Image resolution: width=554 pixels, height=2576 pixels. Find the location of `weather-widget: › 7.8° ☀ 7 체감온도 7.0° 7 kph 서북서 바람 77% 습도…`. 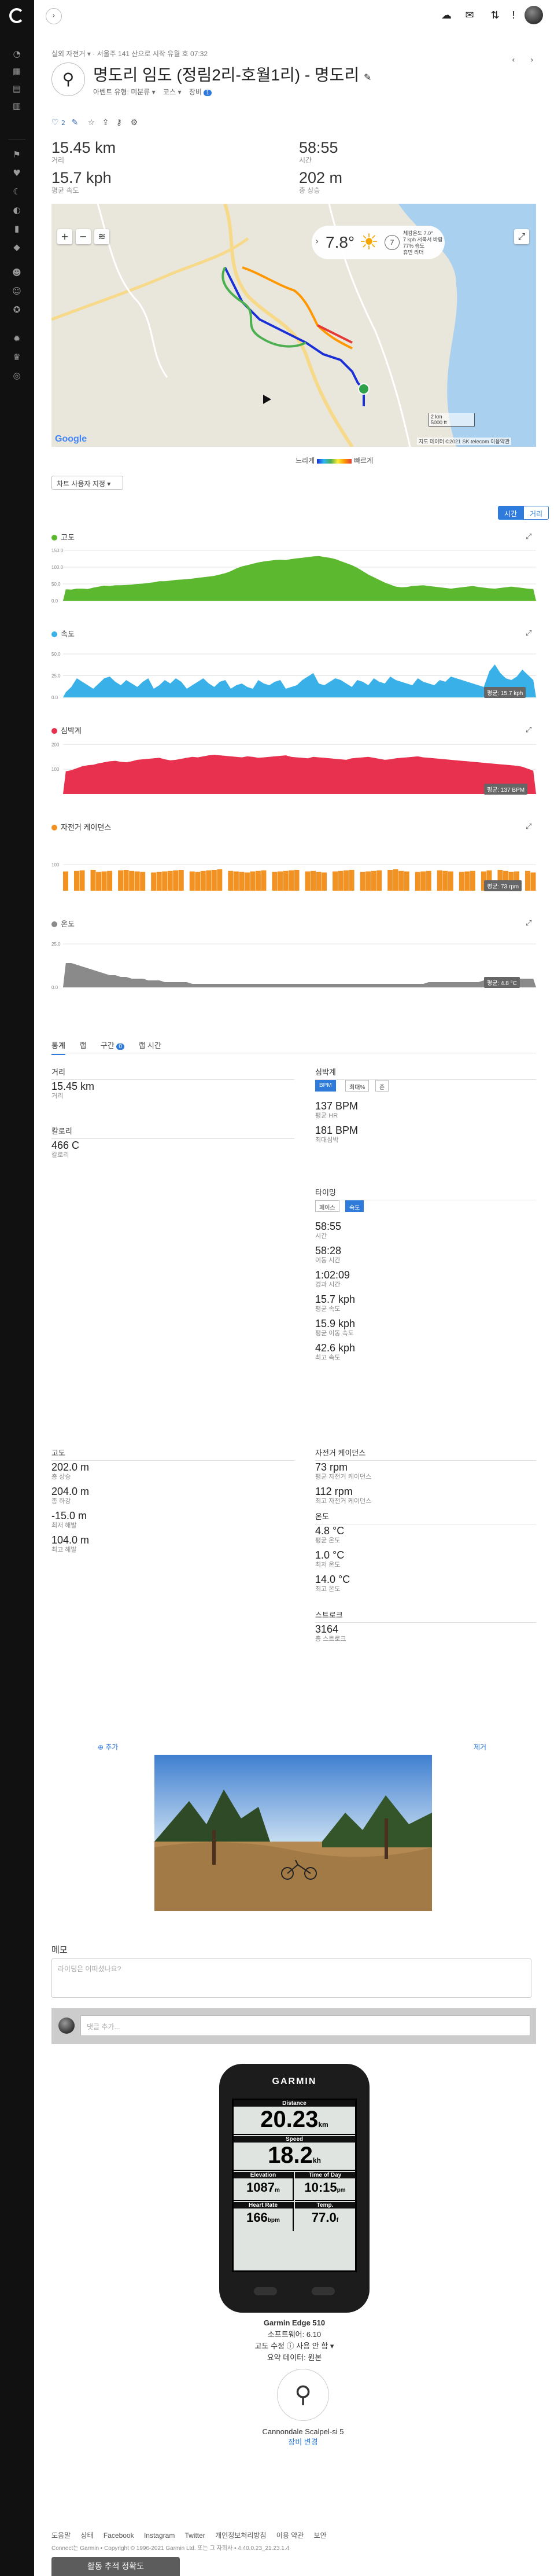

weather-widget: › 7.8° ☀ 7 체감온도 7.0° 7 kph 서북서 바람 77% 습도… is located at coordinates (378, 243).